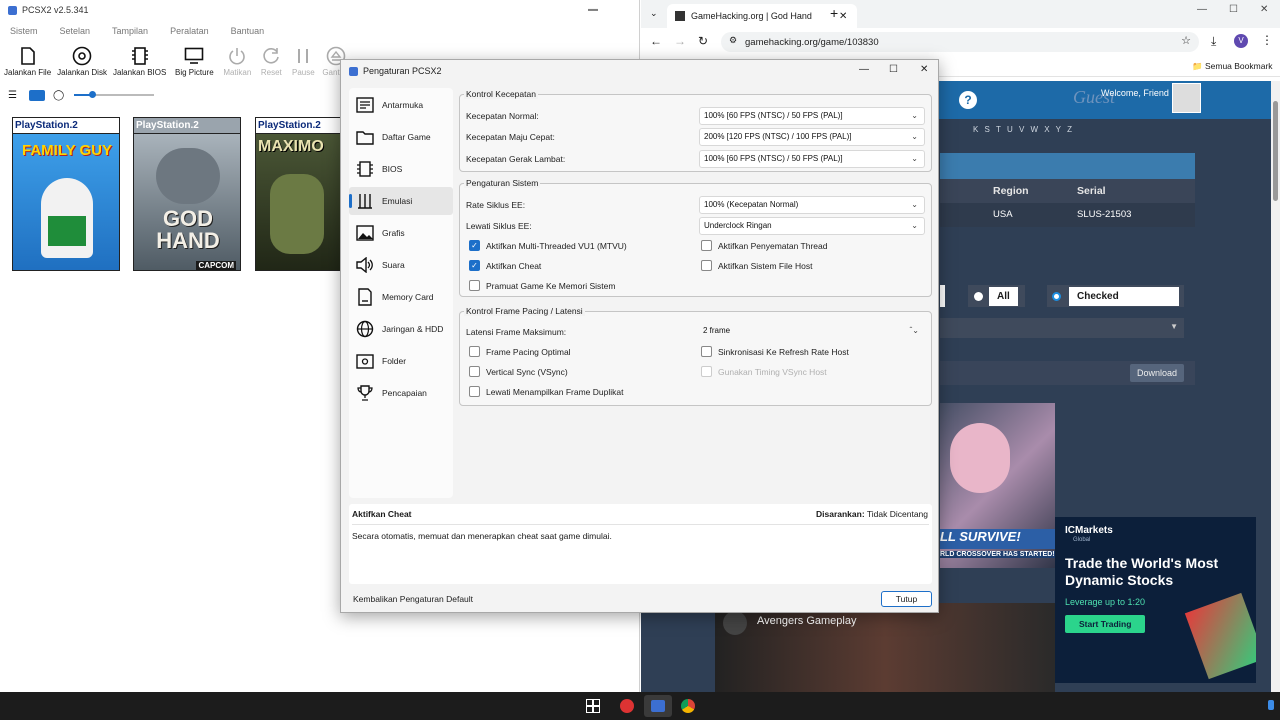 The image size is (1280, 720). Describe the element at coordinates (139, 64) in the screenshot. I see `start-bios-button: Jalankan BIOS` at that location.